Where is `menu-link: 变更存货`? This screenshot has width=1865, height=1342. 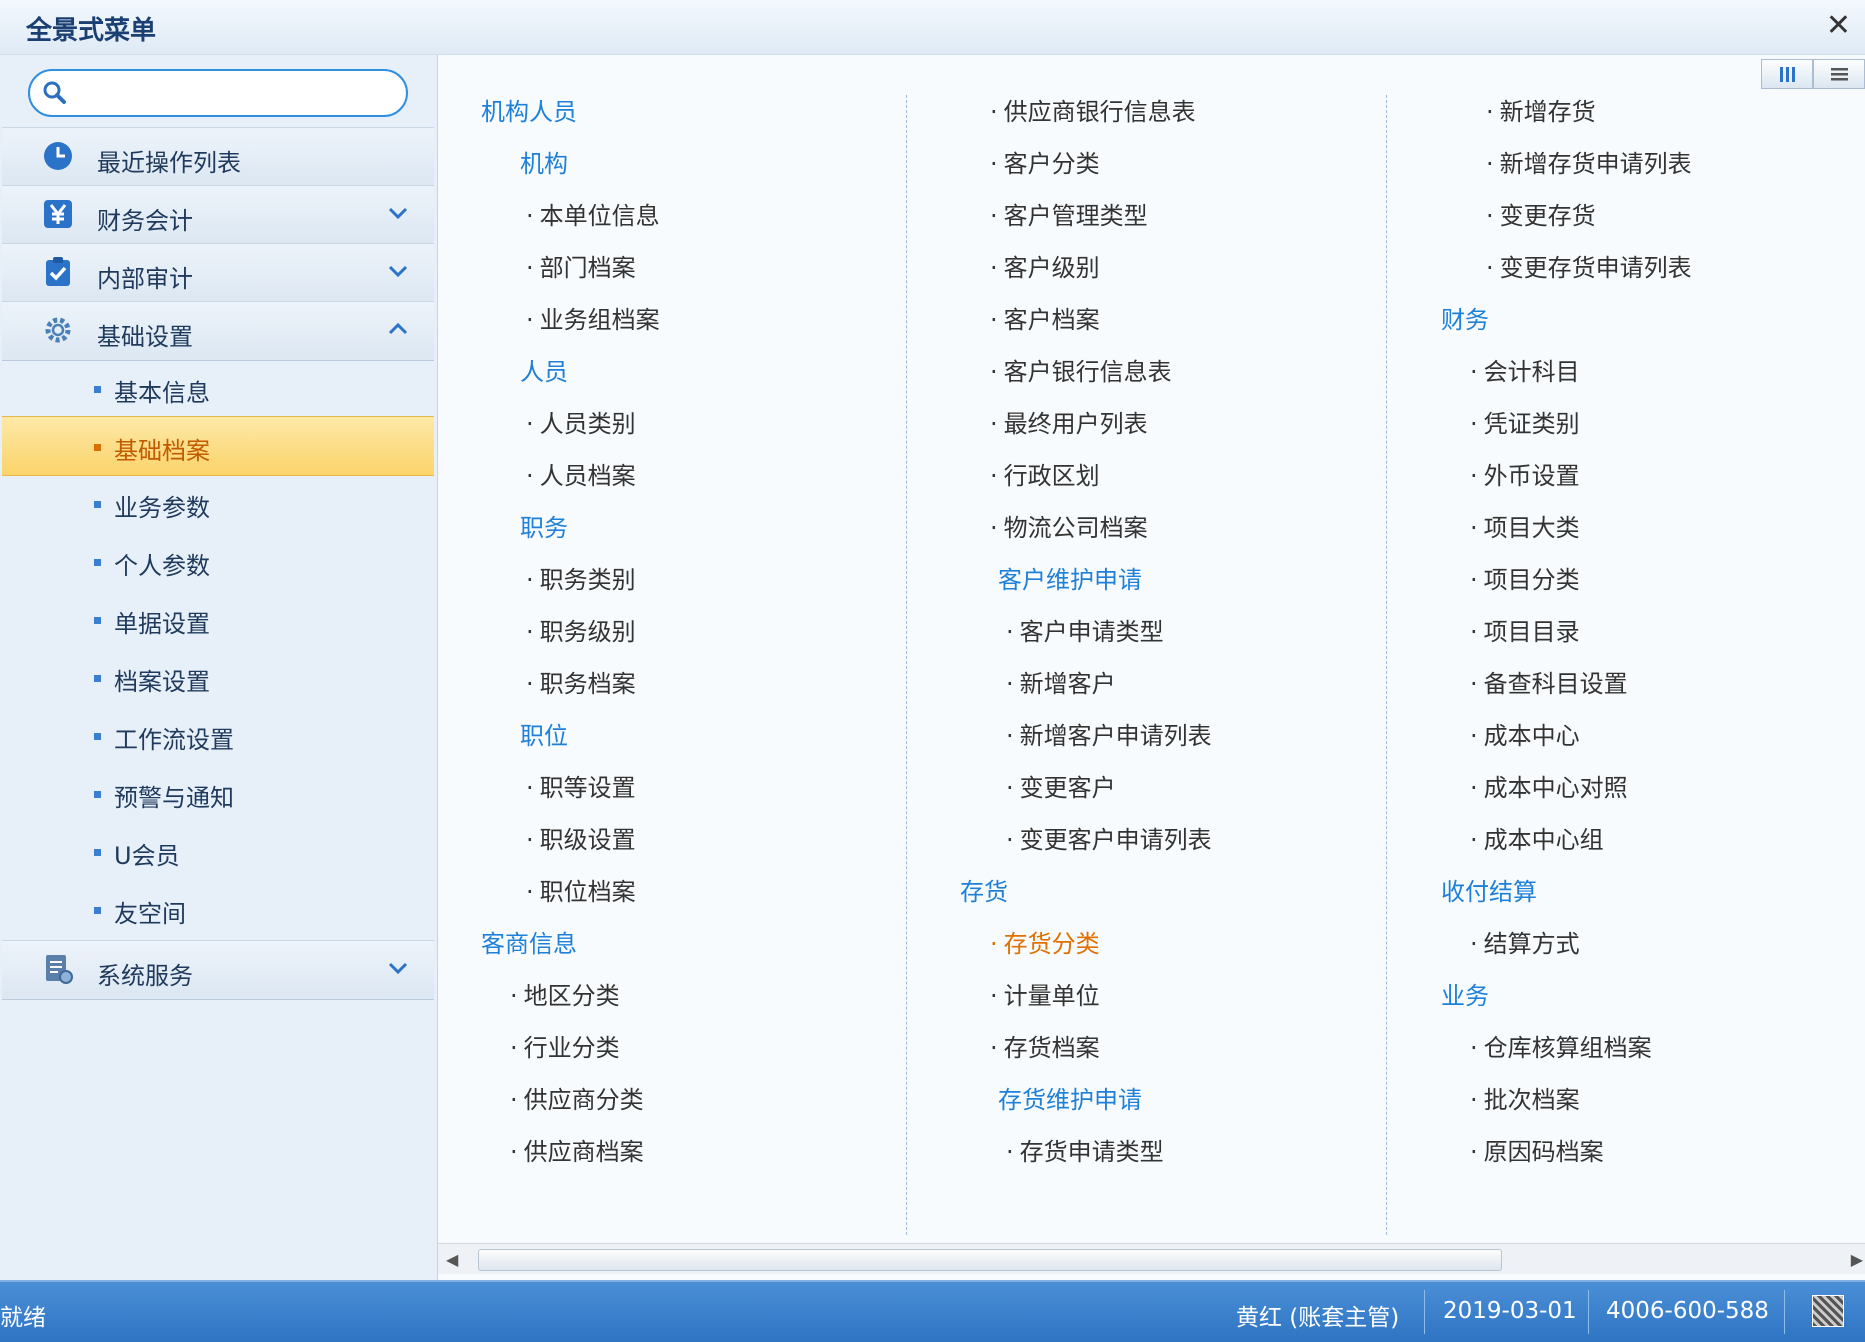 menu-link: 变更存货 is located at coordinates (1541, 213).